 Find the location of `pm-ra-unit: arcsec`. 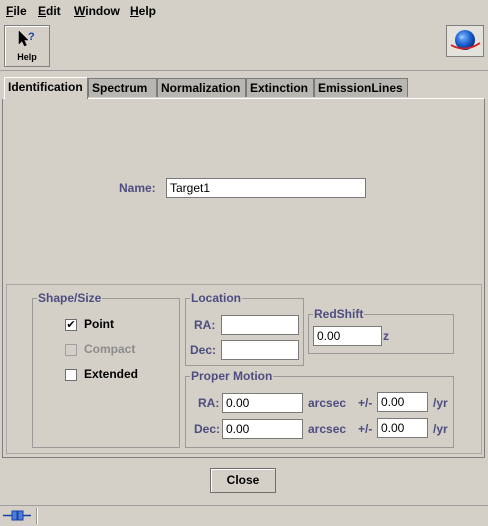

pm-ra-unit: arcsec is located at coordinates (327, 403).